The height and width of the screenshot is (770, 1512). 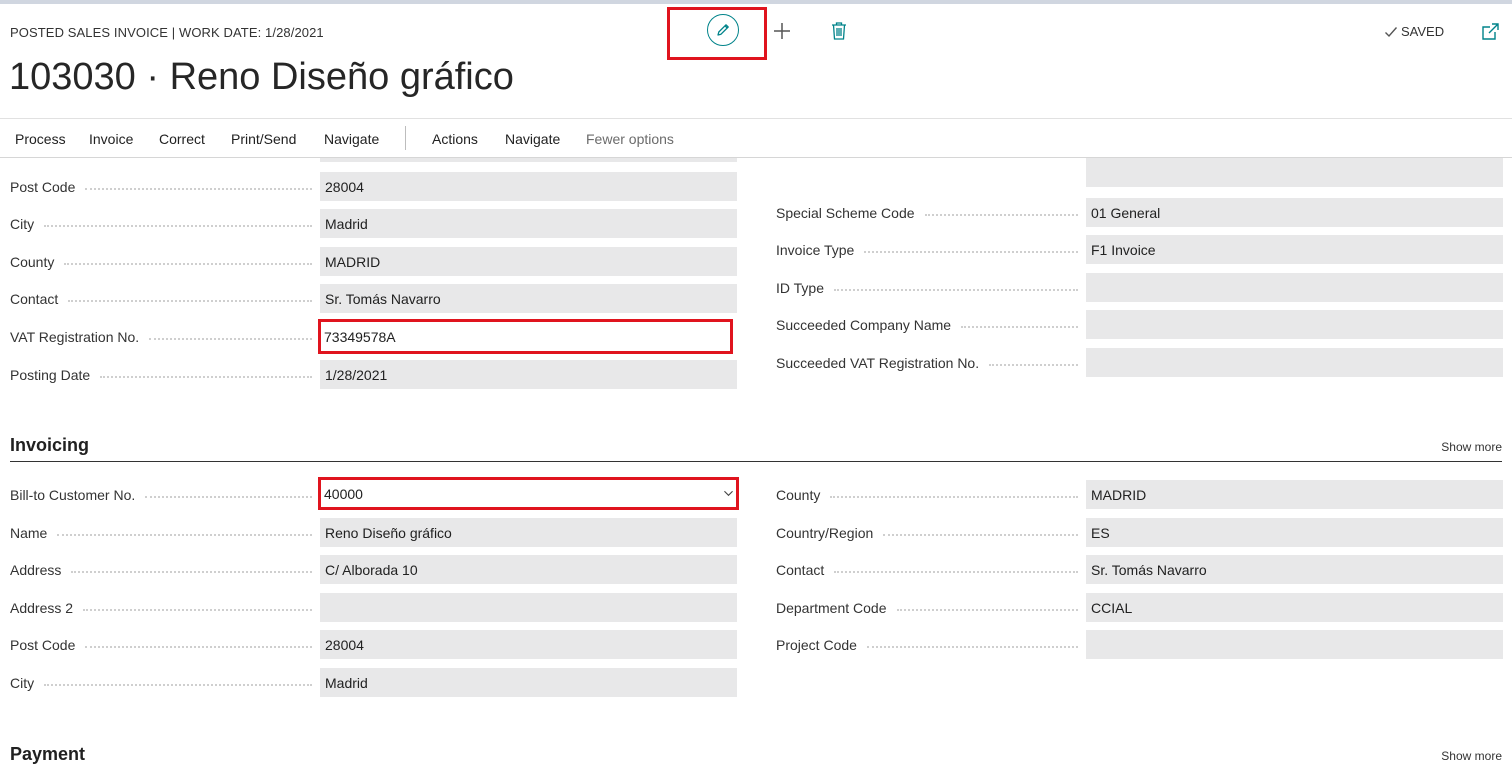 What do you see at coordinates (343, 493) in the screenshot?
I see `bill-to-customer-no-value: 40000` at bounding box center [343, 493].